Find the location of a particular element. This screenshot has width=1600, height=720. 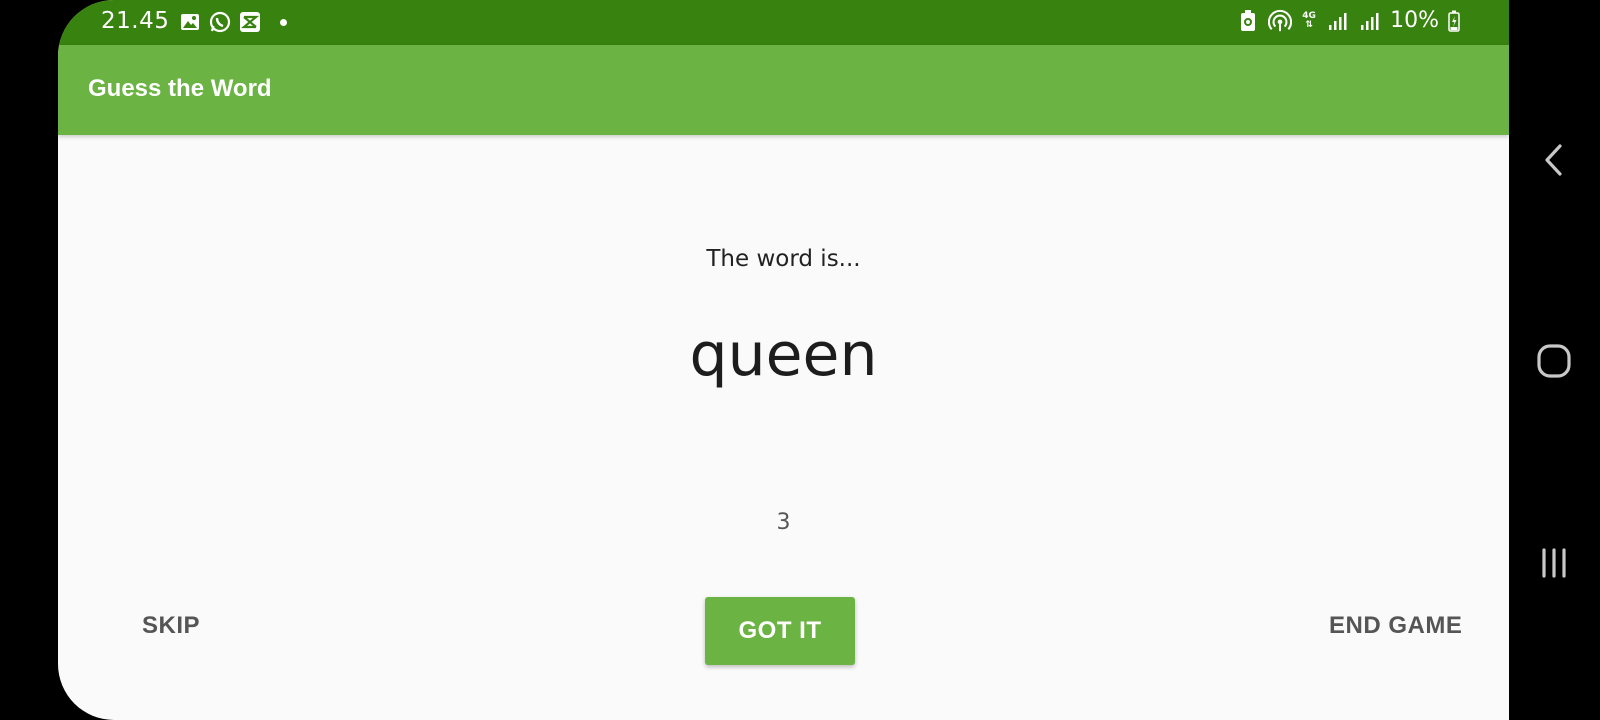

hotspot-icon is located at coordinates (1280, 21).